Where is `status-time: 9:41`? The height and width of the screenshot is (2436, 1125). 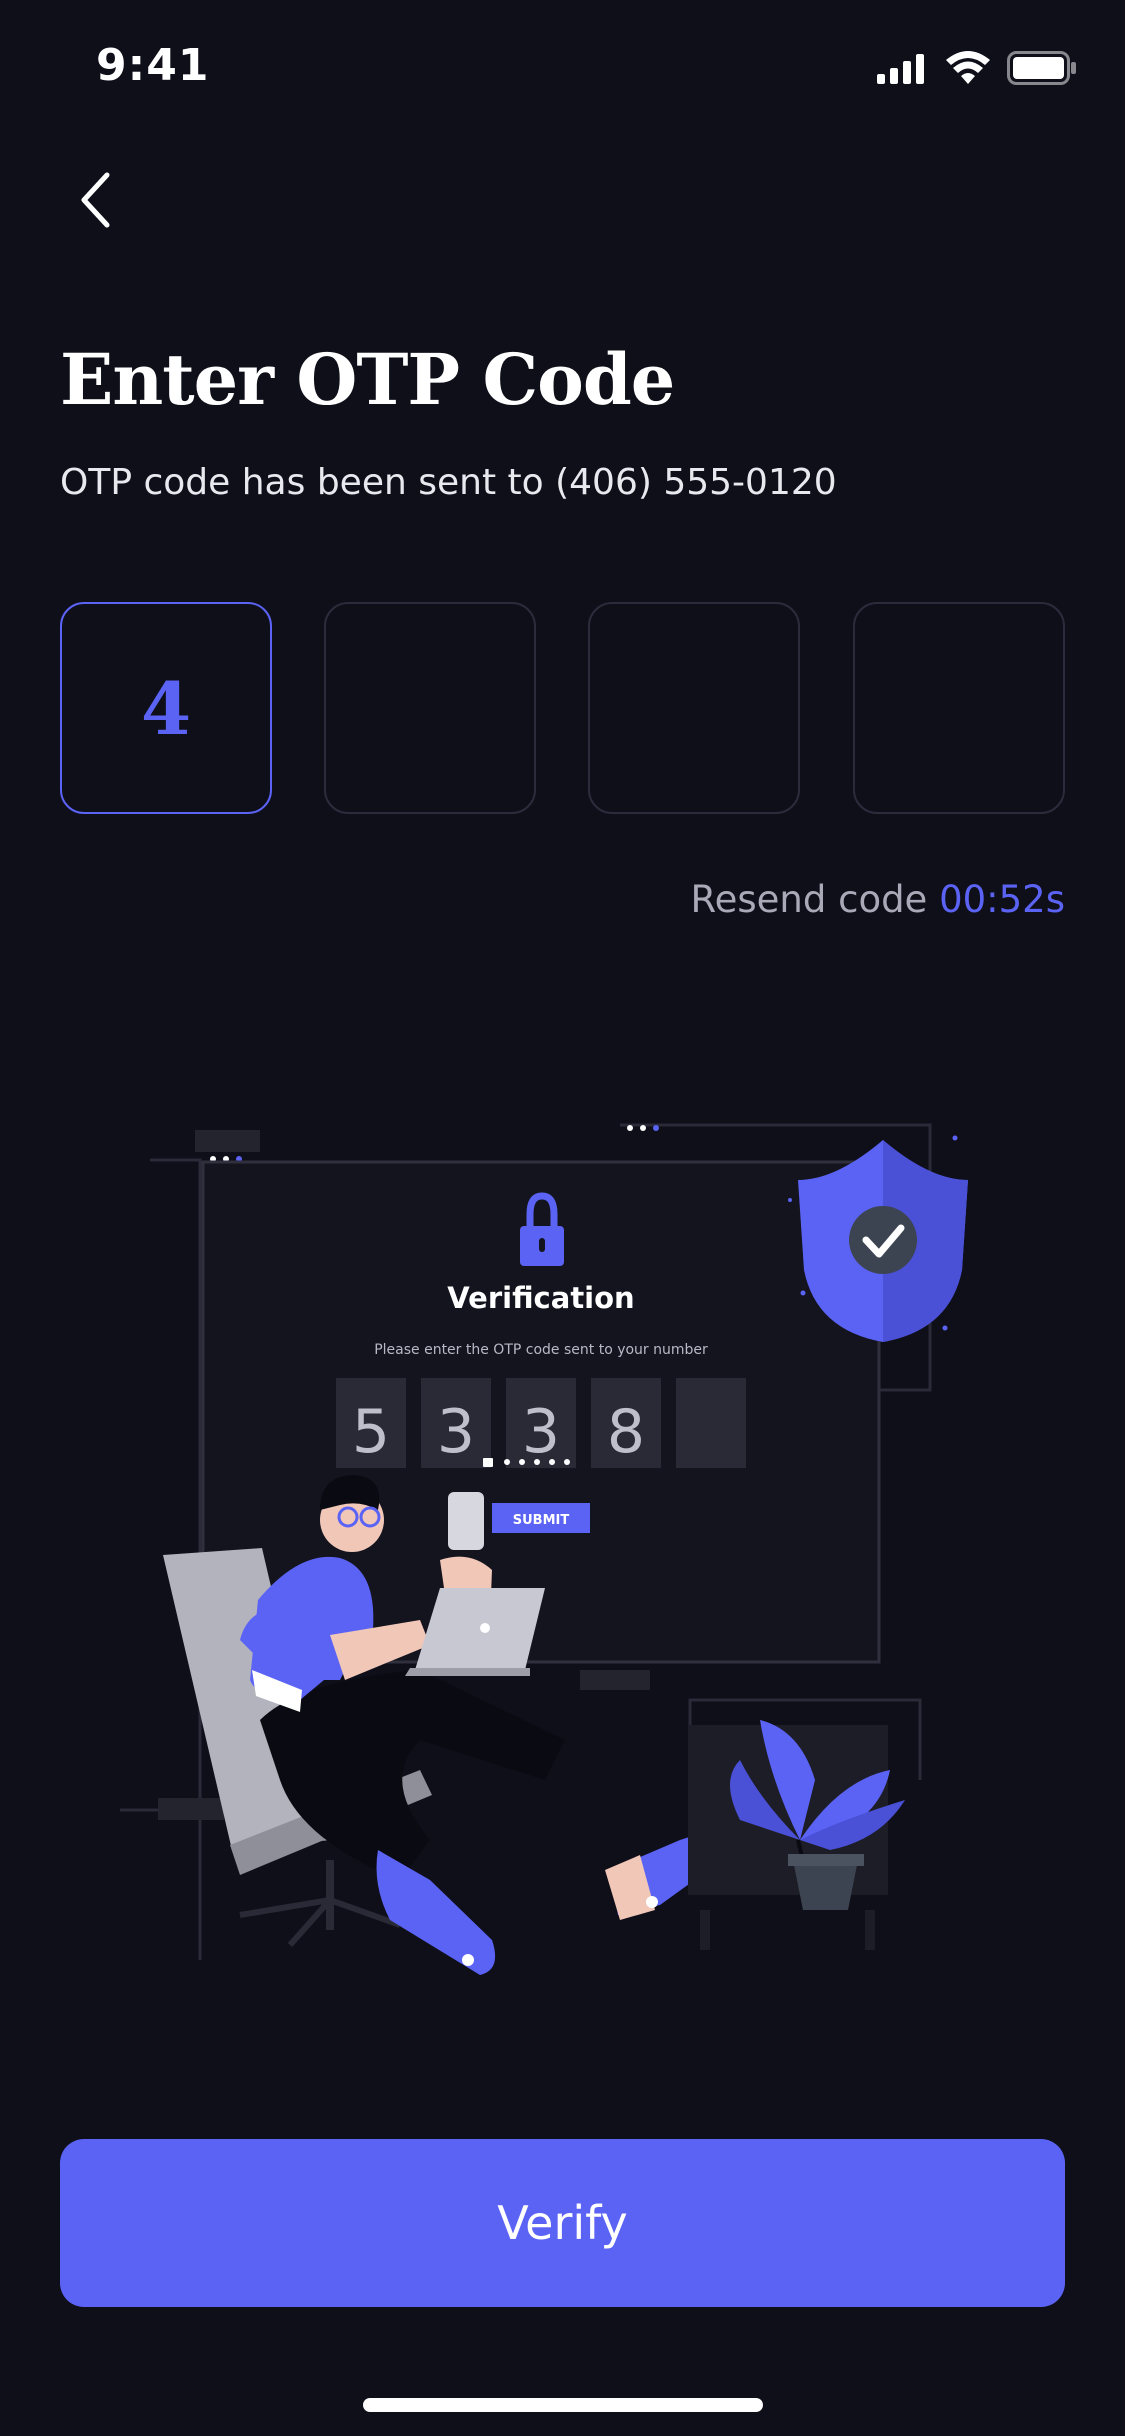 status-time: 9:41 is located at coordinates (153, 65).